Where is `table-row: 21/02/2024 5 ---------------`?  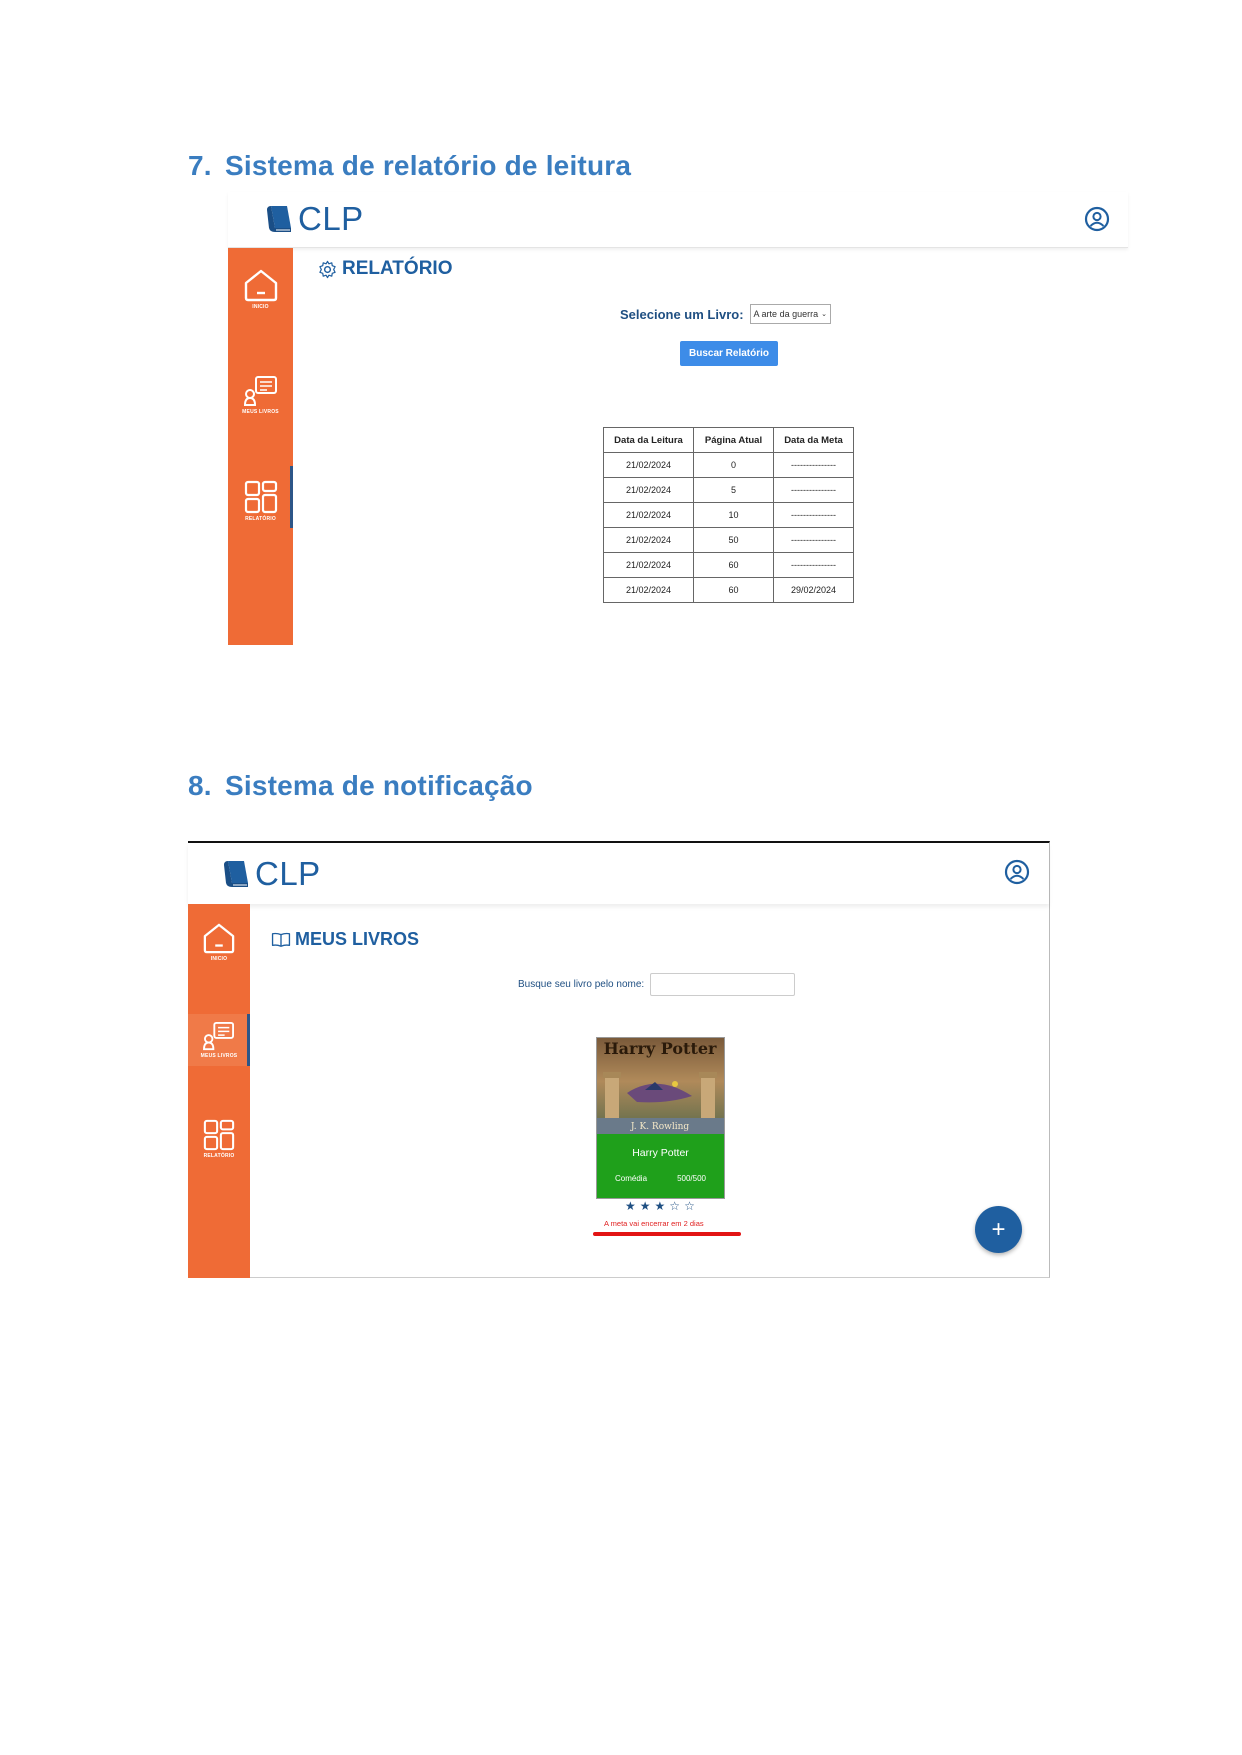 table-row: 21/02/2024 5 --------------- is located at coordinates (728, 490).